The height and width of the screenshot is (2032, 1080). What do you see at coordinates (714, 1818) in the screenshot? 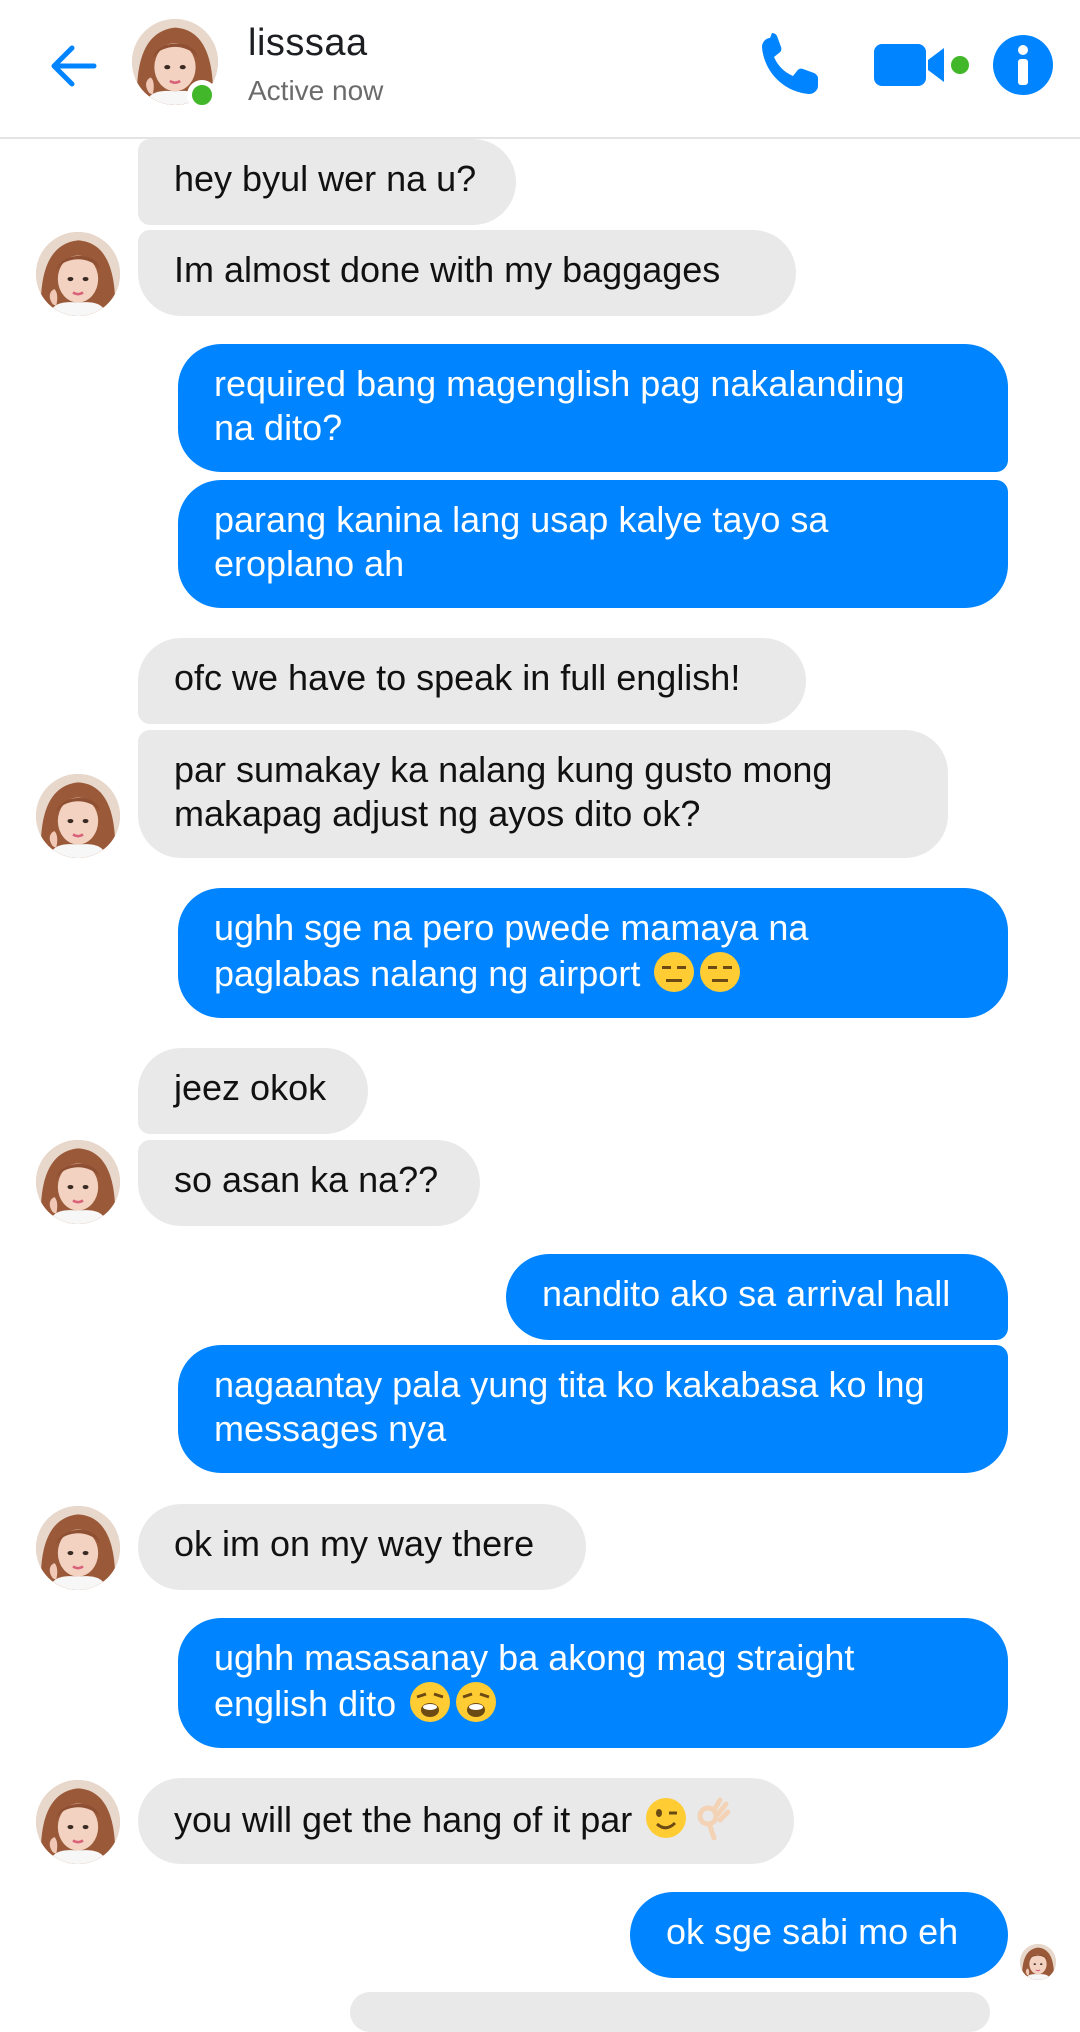
I see `ok-hand-icon` at bounding box center [714, 1818].